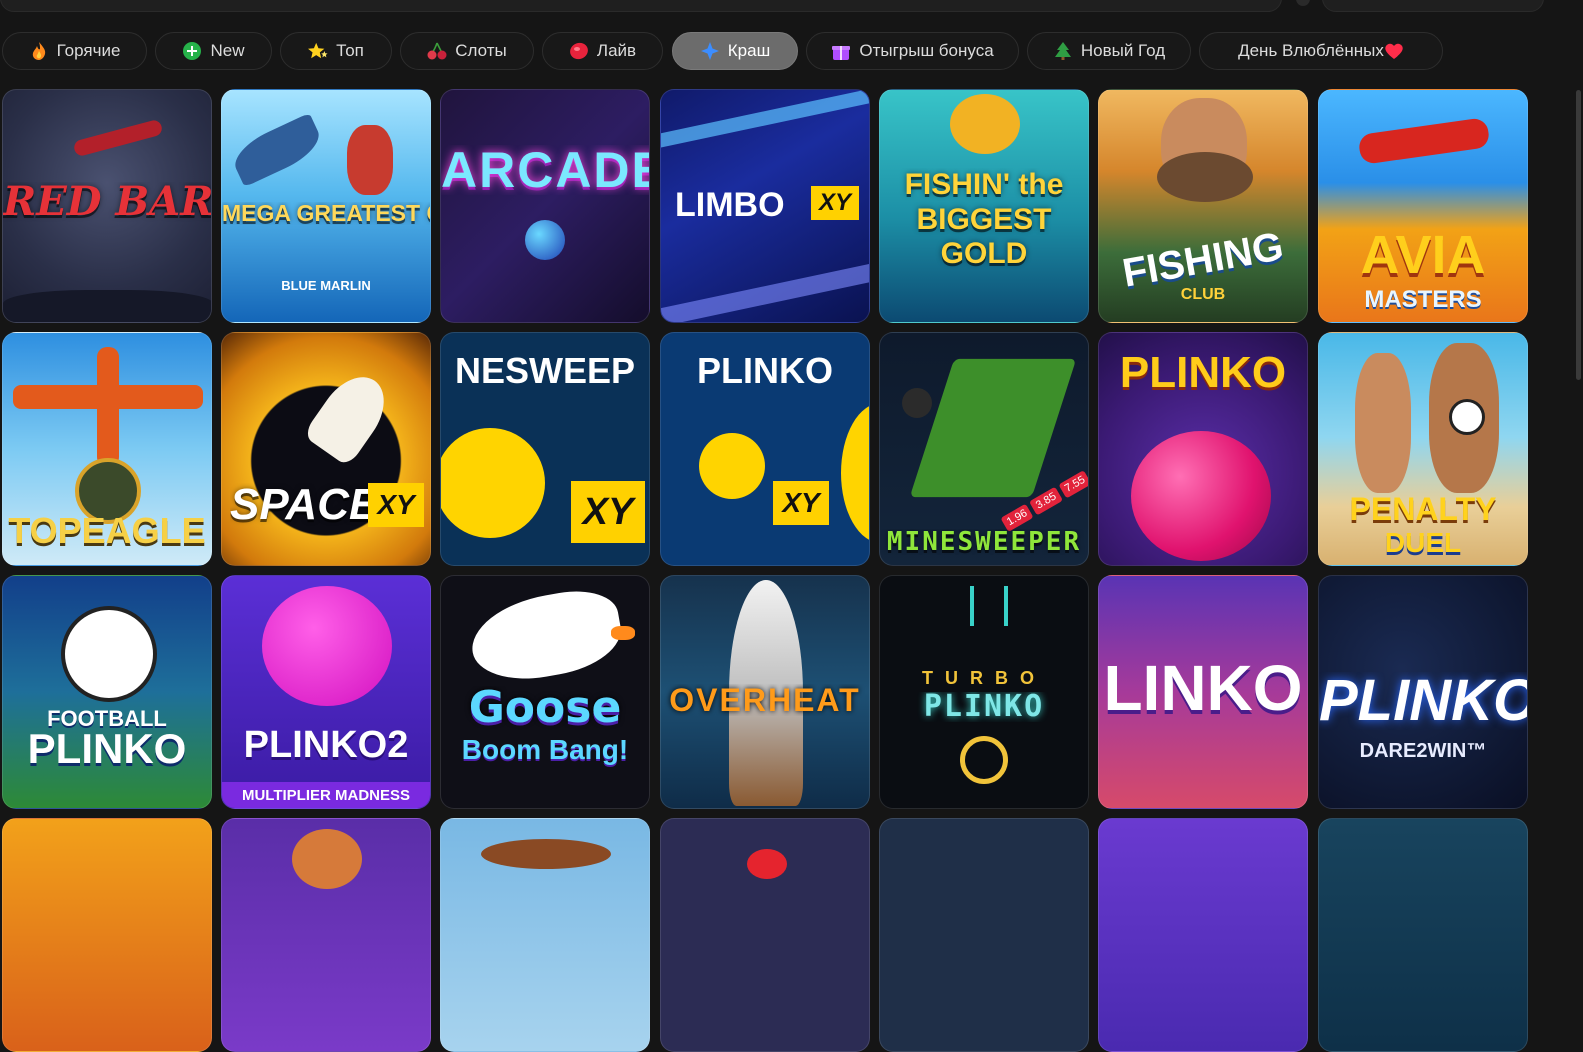 The width and height of the screenshot is (1583, 1052). What do you see at coordinates (1017, 517) in the screenshot?
I see `multiplier-chip: 1.96` at bounding box center [1017, 517].